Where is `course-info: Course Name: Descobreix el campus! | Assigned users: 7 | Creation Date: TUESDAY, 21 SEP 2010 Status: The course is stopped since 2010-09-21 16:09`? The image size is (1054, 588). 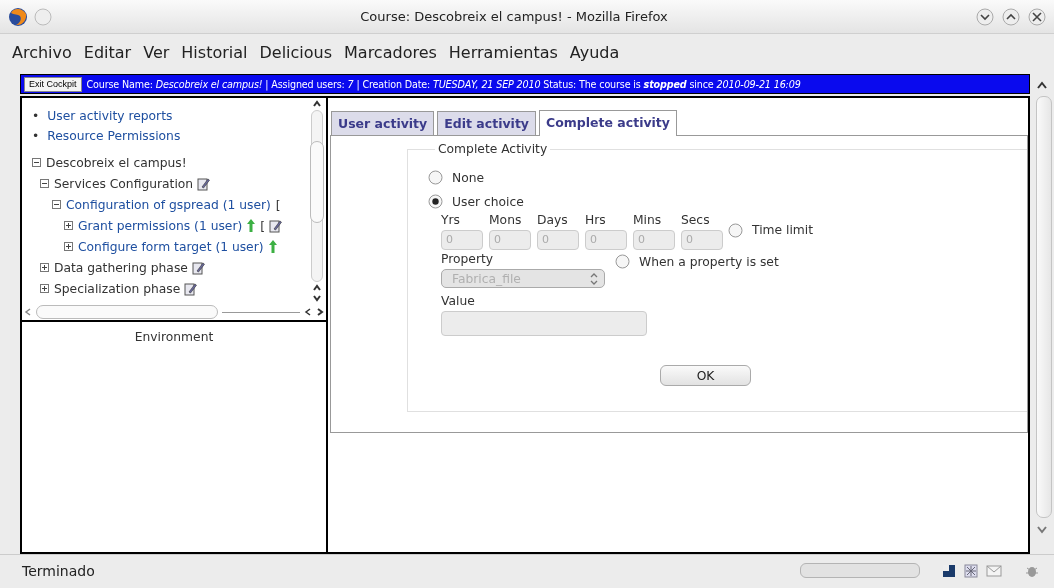
course-info: Course Name: Descobreix el campus! | Assigned users: 7 | Creation Date: TUESDAY, 21 SEP 2010 Status: The course is stopped since 2010-09-21 16:09 is located at coordinates (443, 84).